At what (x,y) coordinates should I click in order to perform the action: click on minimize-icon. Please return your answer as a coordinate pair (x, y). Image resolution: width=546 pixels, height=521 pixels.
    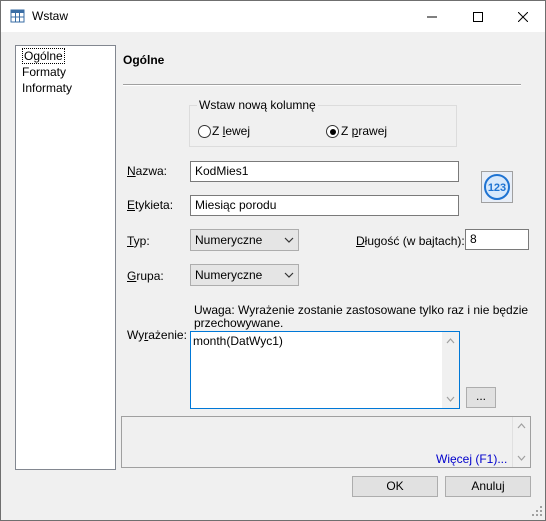
    Looking at the image, I should click on (432, 17).